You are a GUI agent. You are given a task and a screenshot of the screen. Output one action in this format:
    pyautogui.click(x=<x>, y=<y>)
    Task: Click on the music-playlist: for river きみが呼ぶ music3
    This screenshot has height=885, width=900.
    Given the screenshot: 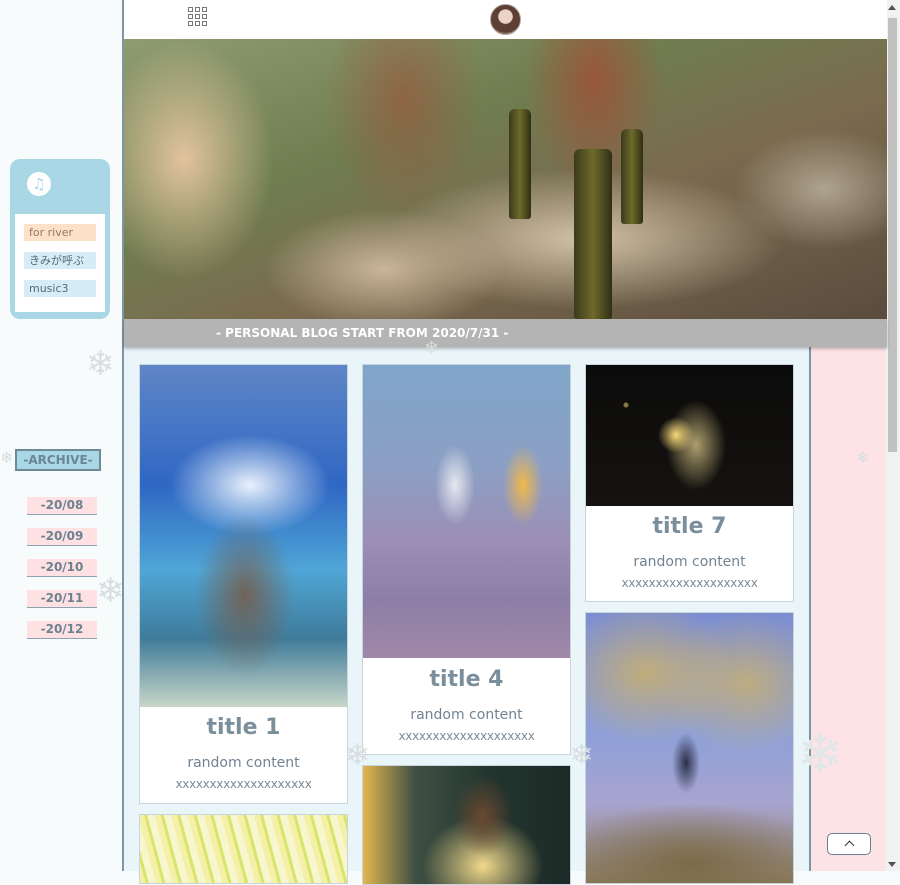 What is the action you would take?
    pyautogui.click(x=60, y=263)
    